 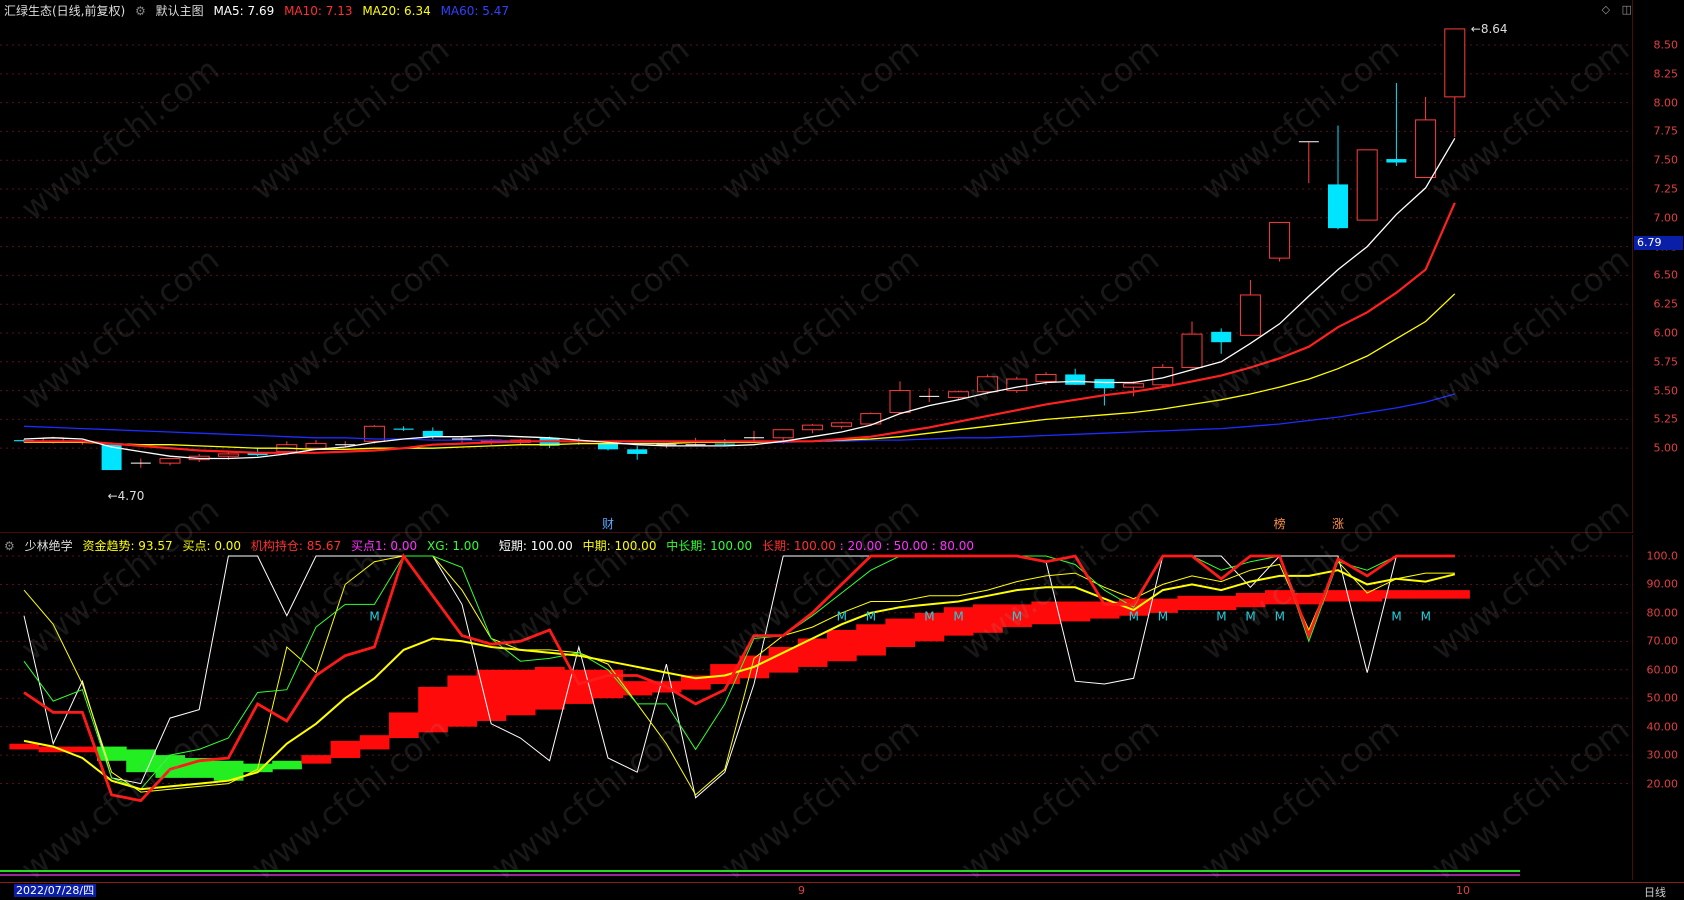 I want to click on fund-trend-value: 资金趋势: 93.57, so click(x=127, y=546).